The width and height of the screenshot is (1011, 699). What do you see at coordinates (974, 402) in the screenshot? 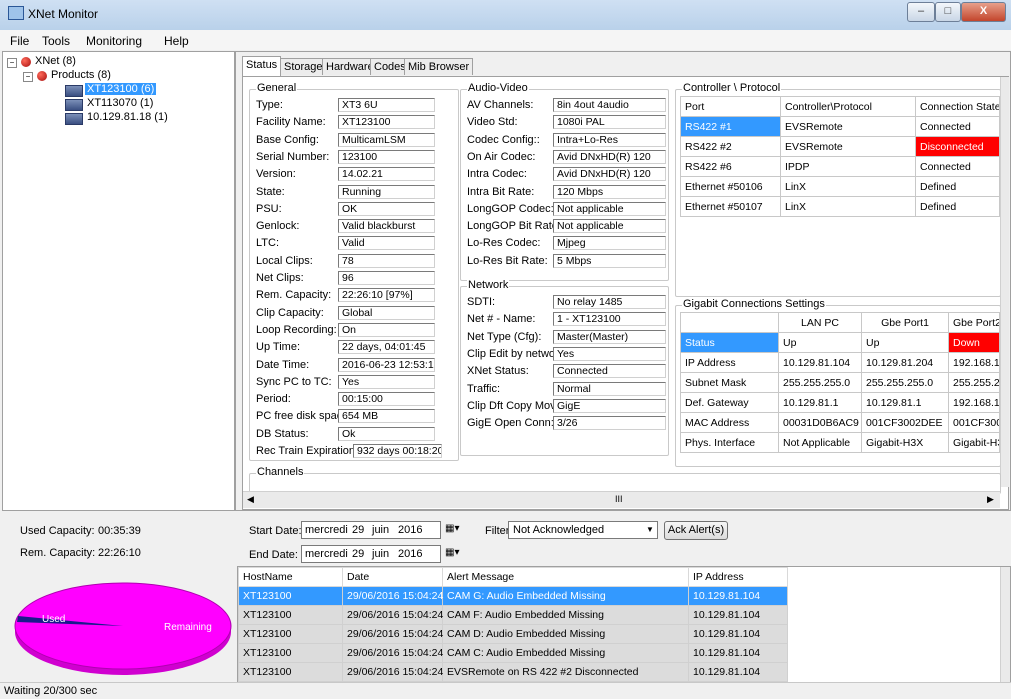
I see `gigabit-cell: 192.168.12` at bounding box center [974, 402].